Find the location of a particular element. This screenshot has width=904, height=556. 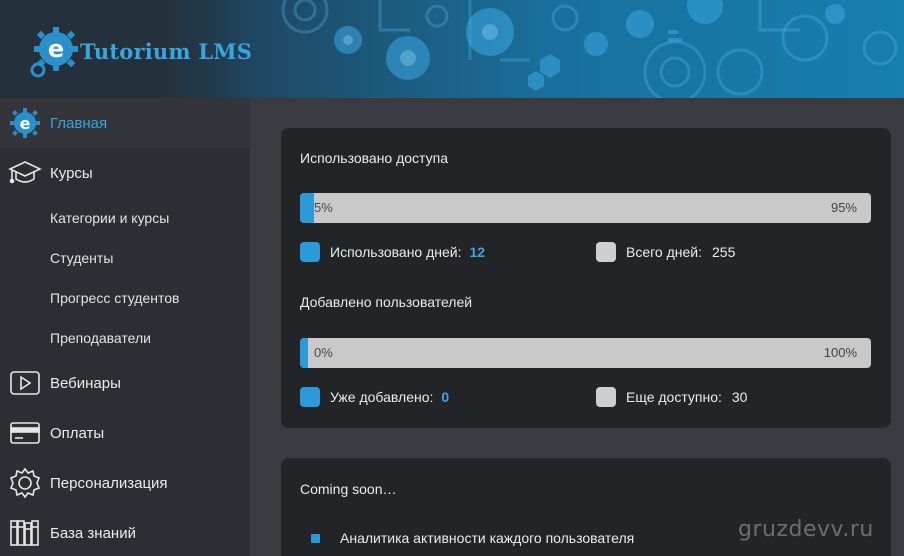

added-users-label: Уже добавлено: is located at coordinates (382, 397).